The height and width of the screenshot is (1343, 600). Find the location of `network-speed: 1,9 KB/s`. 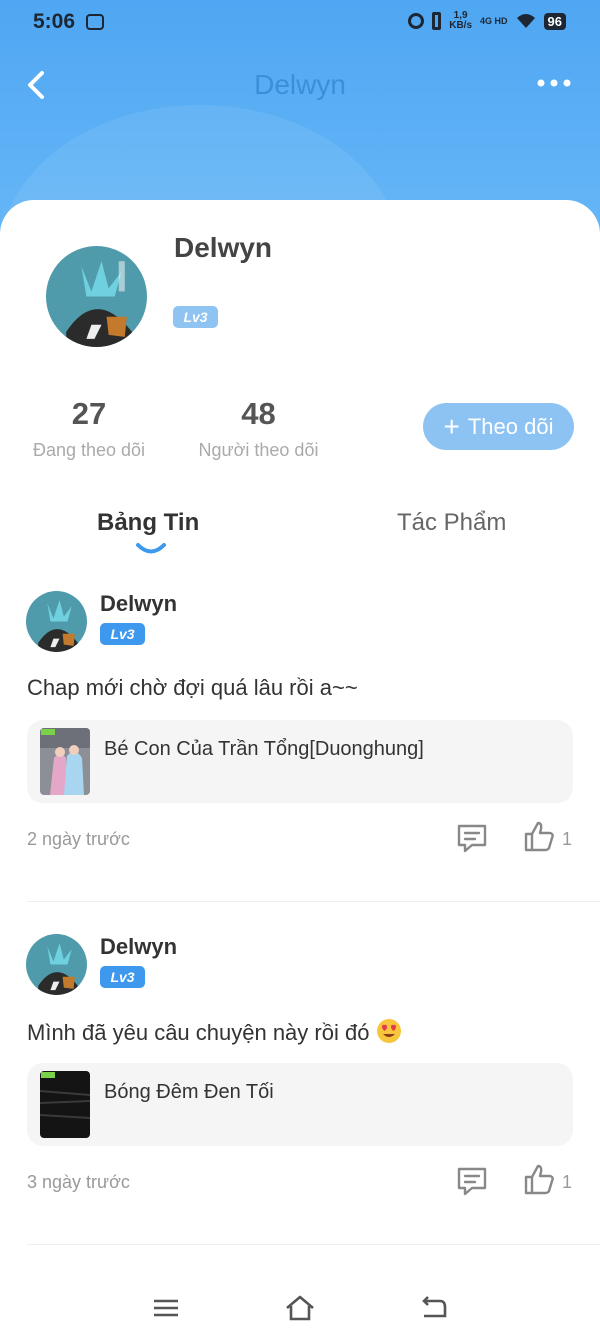

network-speed: 1,9 KB/s is located at coordinates (460, 21).